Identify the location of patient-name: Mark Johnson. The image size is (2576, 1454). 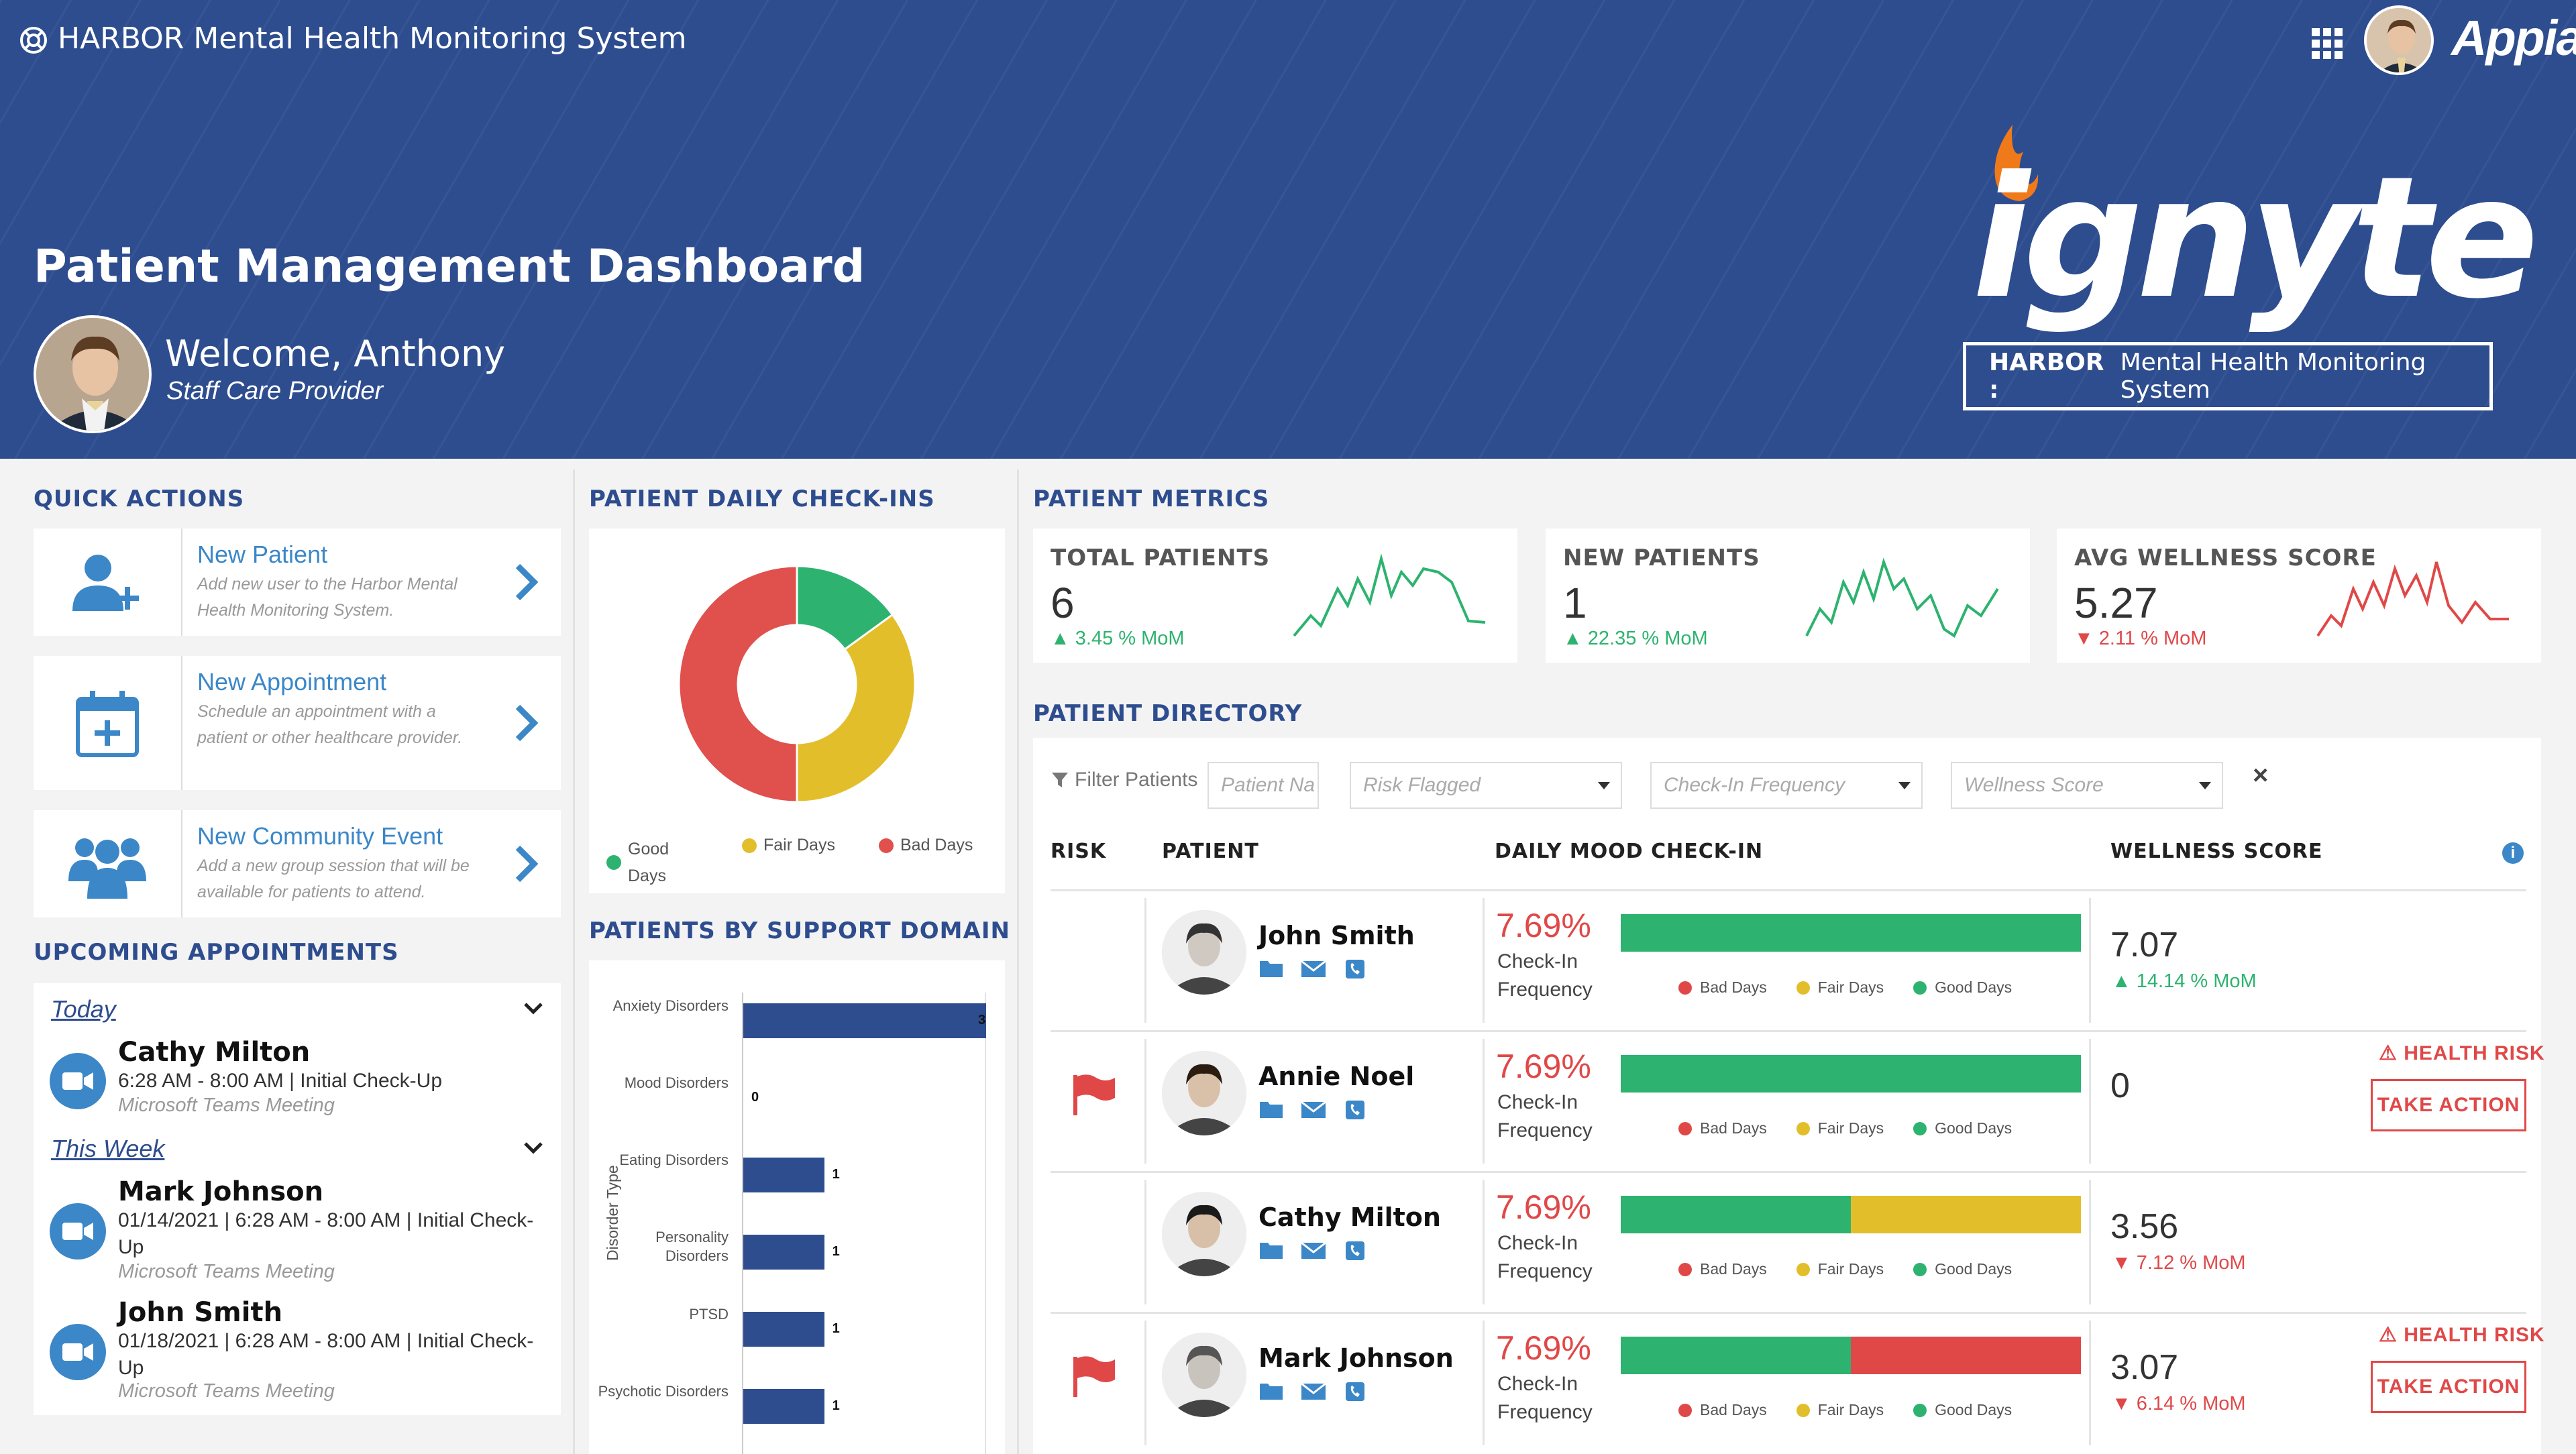
(1356, 1358).